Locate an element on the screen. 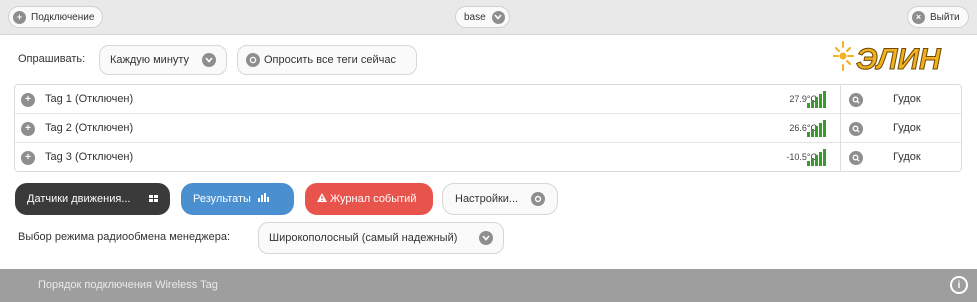  top-bar: + Подключение base × Выйти is located at coordinates (488, 17).